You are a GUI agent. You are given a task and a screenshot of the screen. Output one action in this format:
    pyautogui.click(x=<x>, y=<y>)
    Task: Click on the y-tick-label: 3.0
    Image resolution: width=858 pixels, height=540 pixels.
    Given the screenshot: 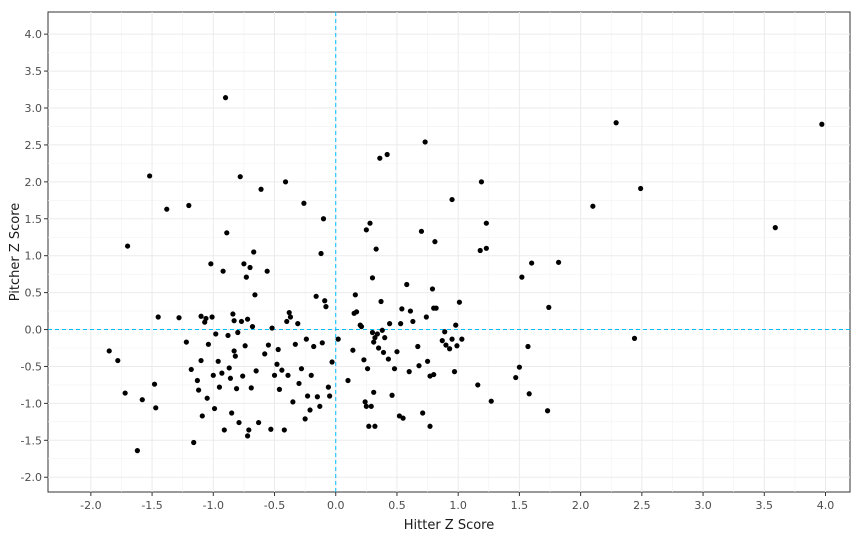 What is the action you would take?
    pyautogui.click(x=34, y=108)
    